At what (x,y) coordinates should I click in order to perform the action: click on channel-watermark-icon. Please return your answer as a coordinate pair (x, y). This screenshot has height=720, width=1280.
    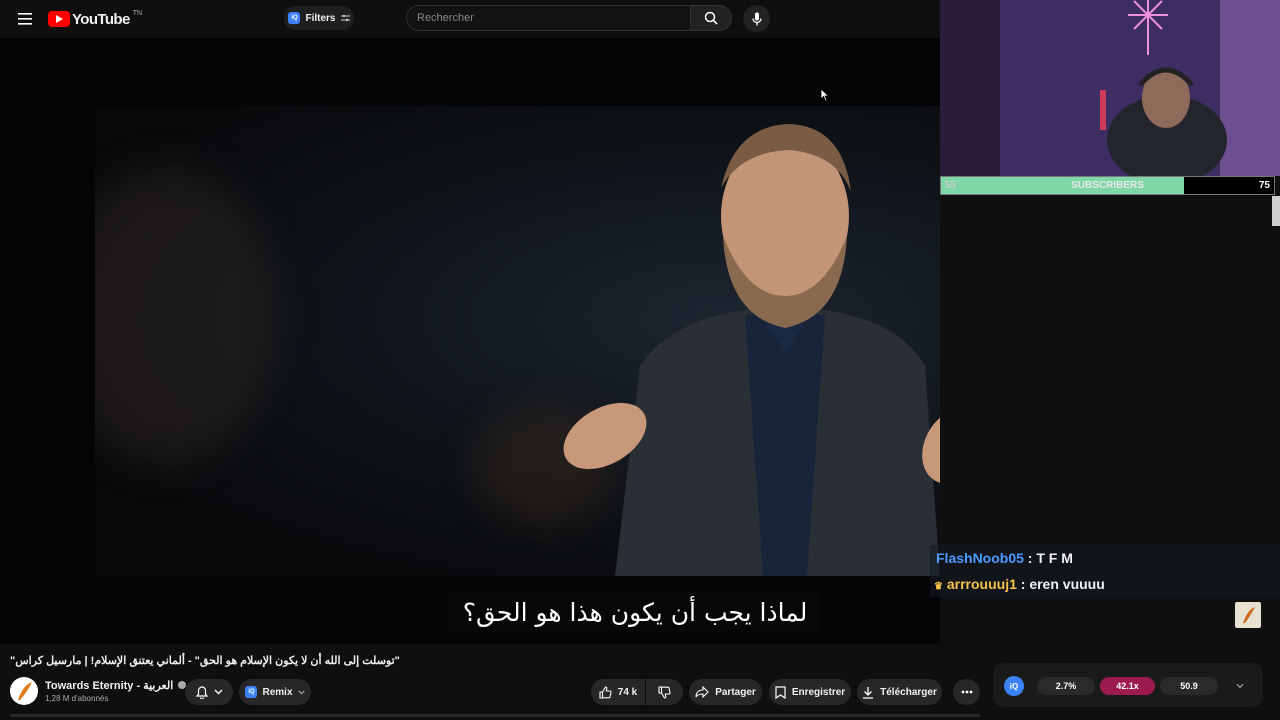
    Looking at the image, I should click on (1248, 615).